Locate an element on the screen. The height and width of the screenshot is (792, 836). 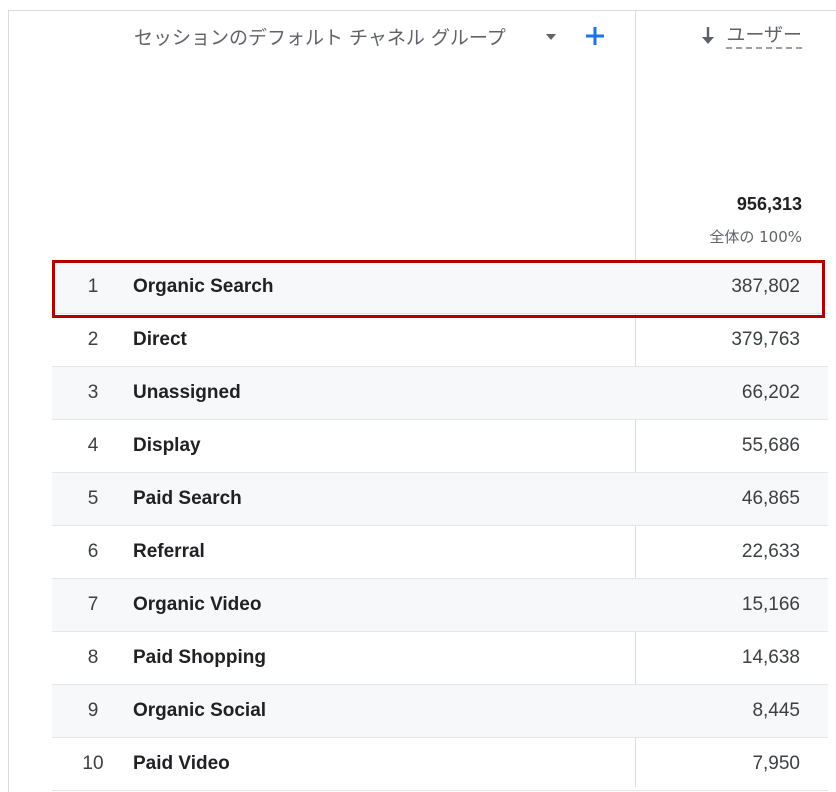
total-percent-label: 全体の 100% is located at coordinates (755, 237).